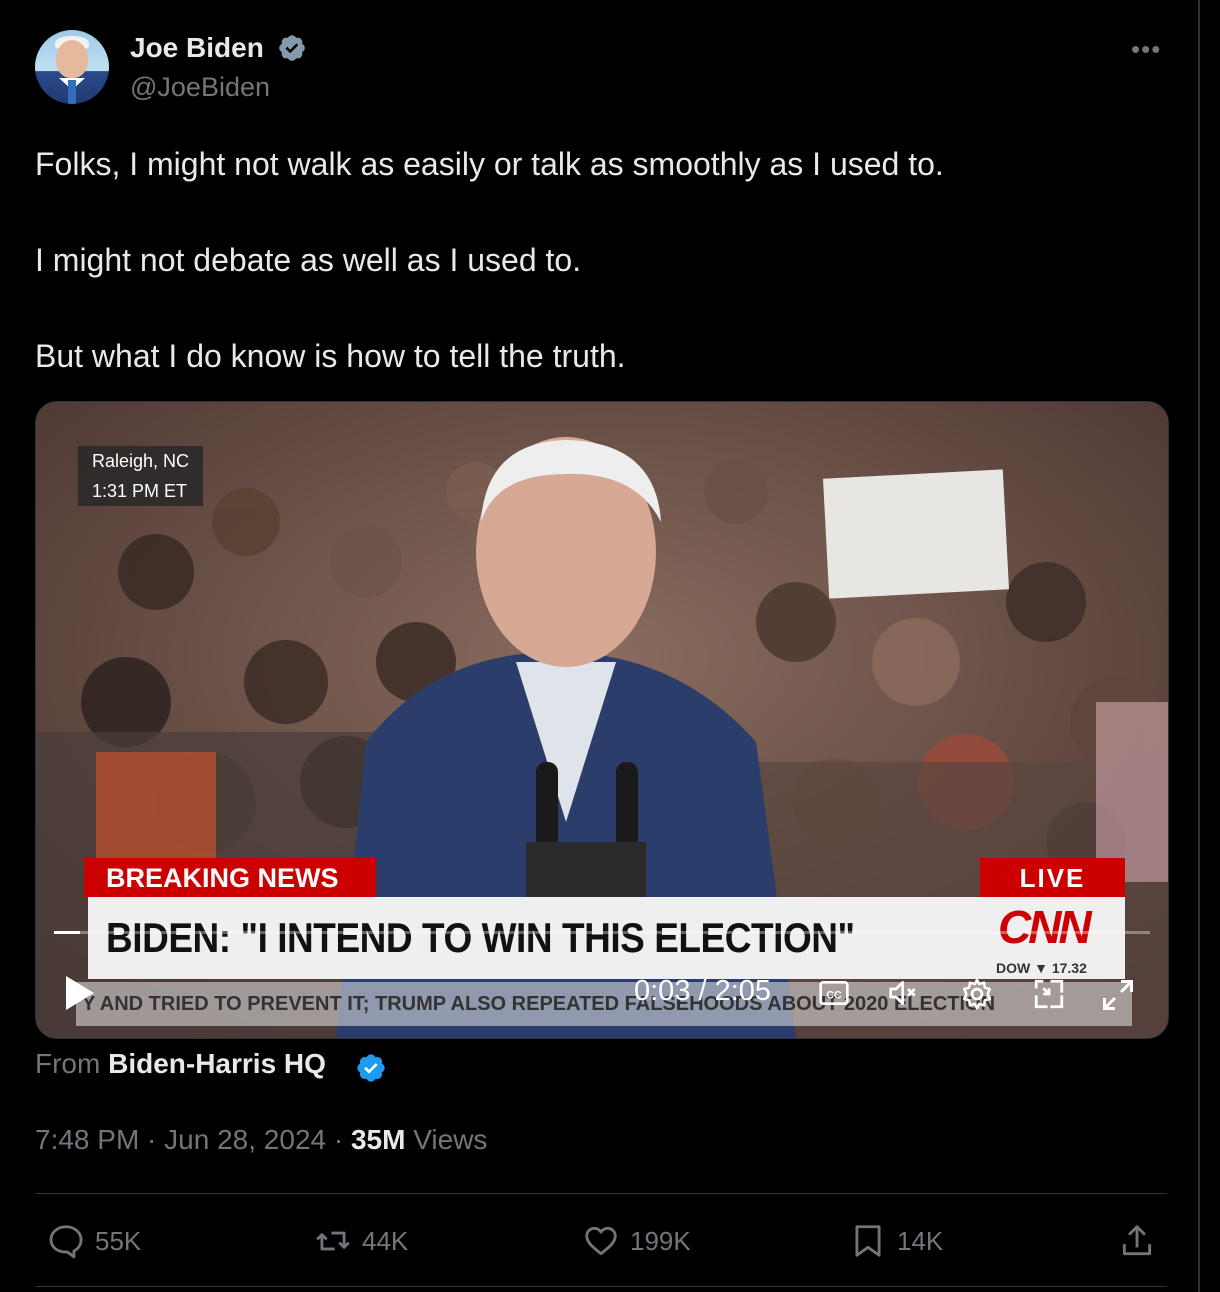  I want to click on settings-gear-icon, so click(977, 994).